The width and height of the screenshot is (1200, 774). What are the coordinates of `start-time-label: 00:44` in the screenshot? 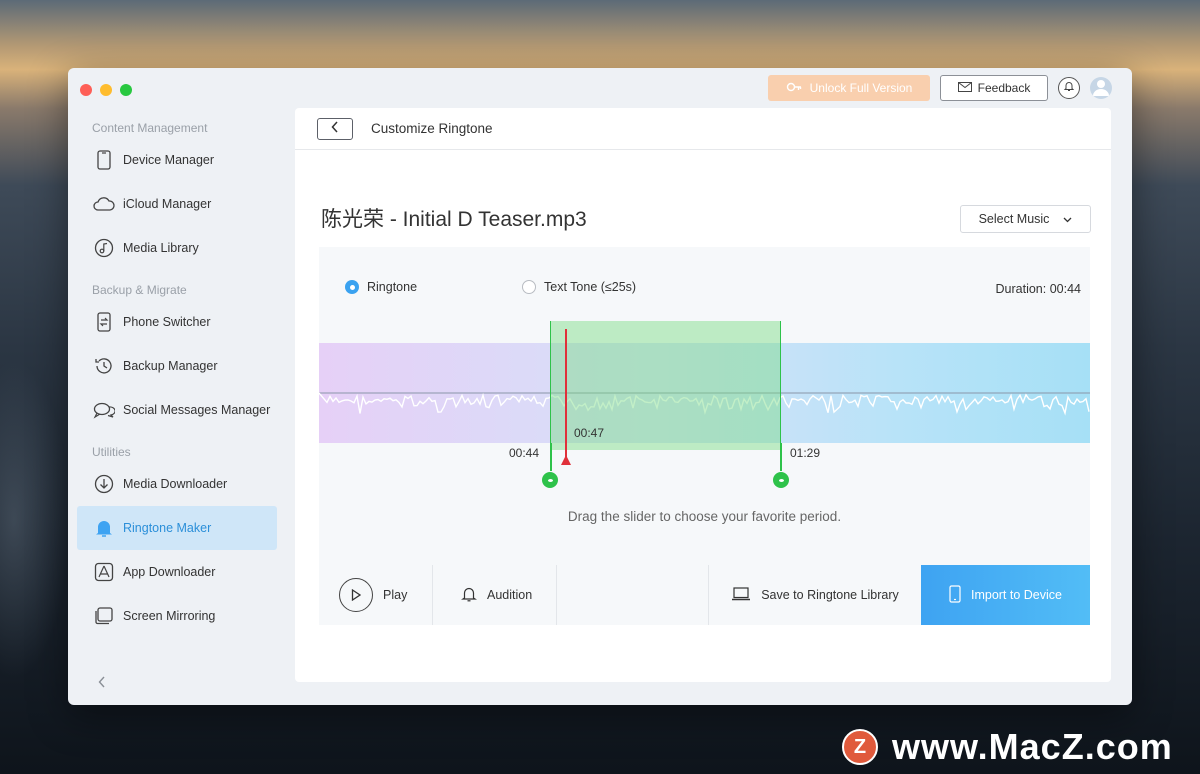 It's located at (524, 453).